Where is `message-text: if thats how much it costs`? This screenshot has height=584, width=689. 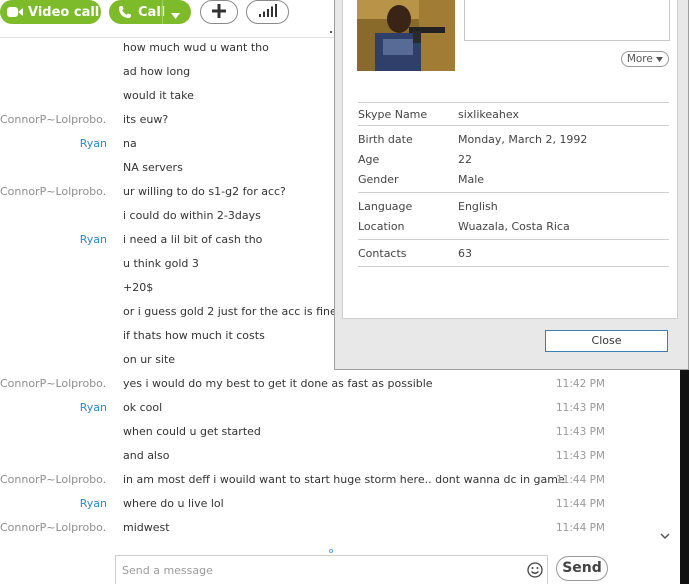
message-text: if thats how much it costs is located at coordinates (194, 335).